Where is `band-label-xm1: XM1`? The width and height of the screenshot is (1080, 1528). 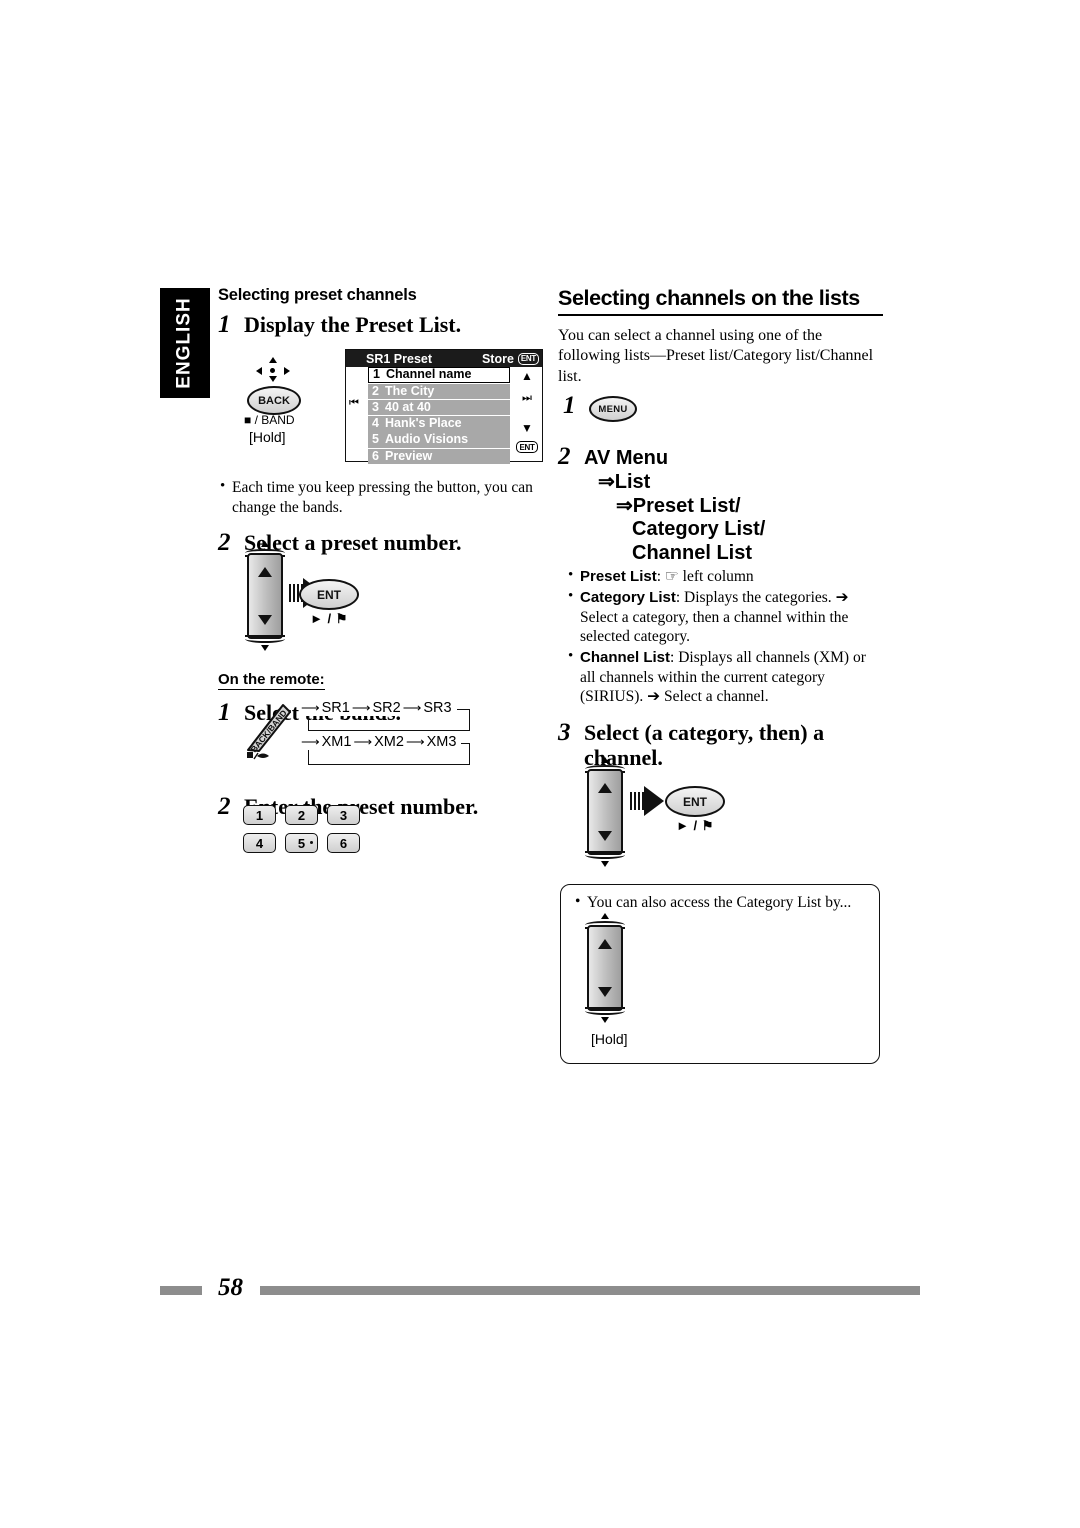
band-label-xm1: XM1 is located at coordinates (336, 742).